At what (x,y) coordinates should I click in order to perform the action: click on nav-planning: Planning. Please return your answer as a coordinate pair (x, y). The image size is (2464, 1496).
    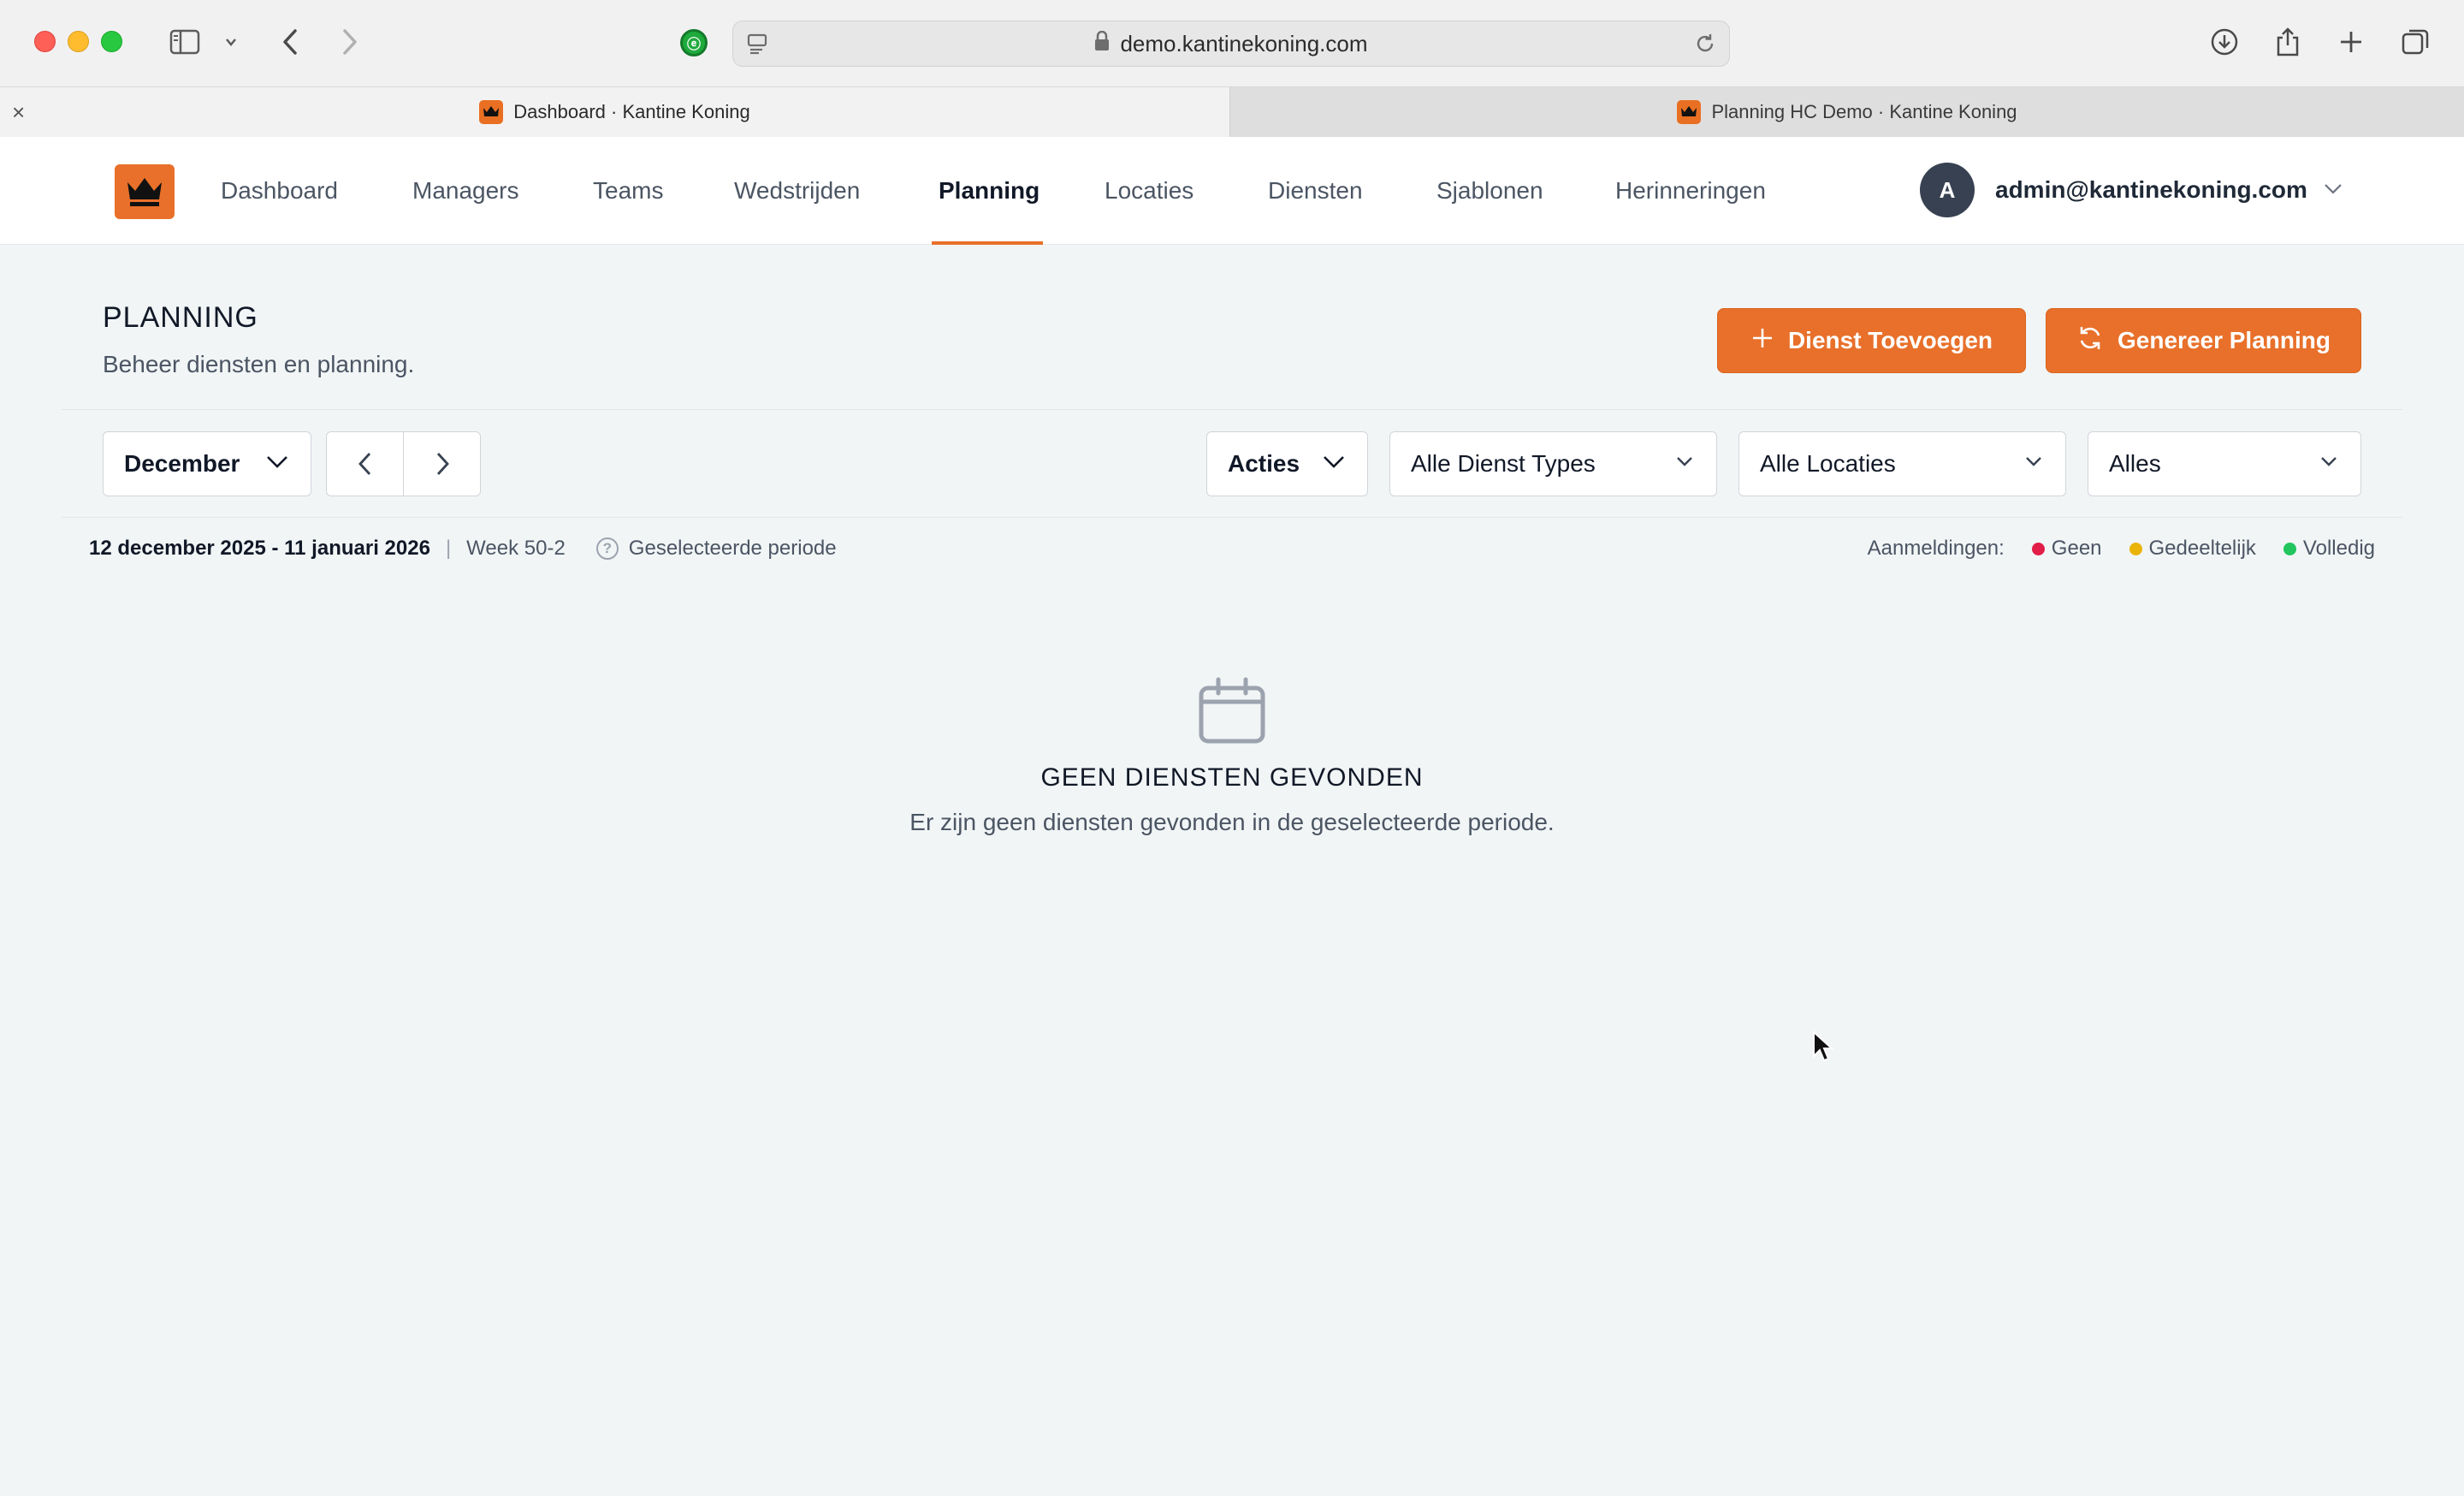
    Looking at the image, I should click on (989, 191).